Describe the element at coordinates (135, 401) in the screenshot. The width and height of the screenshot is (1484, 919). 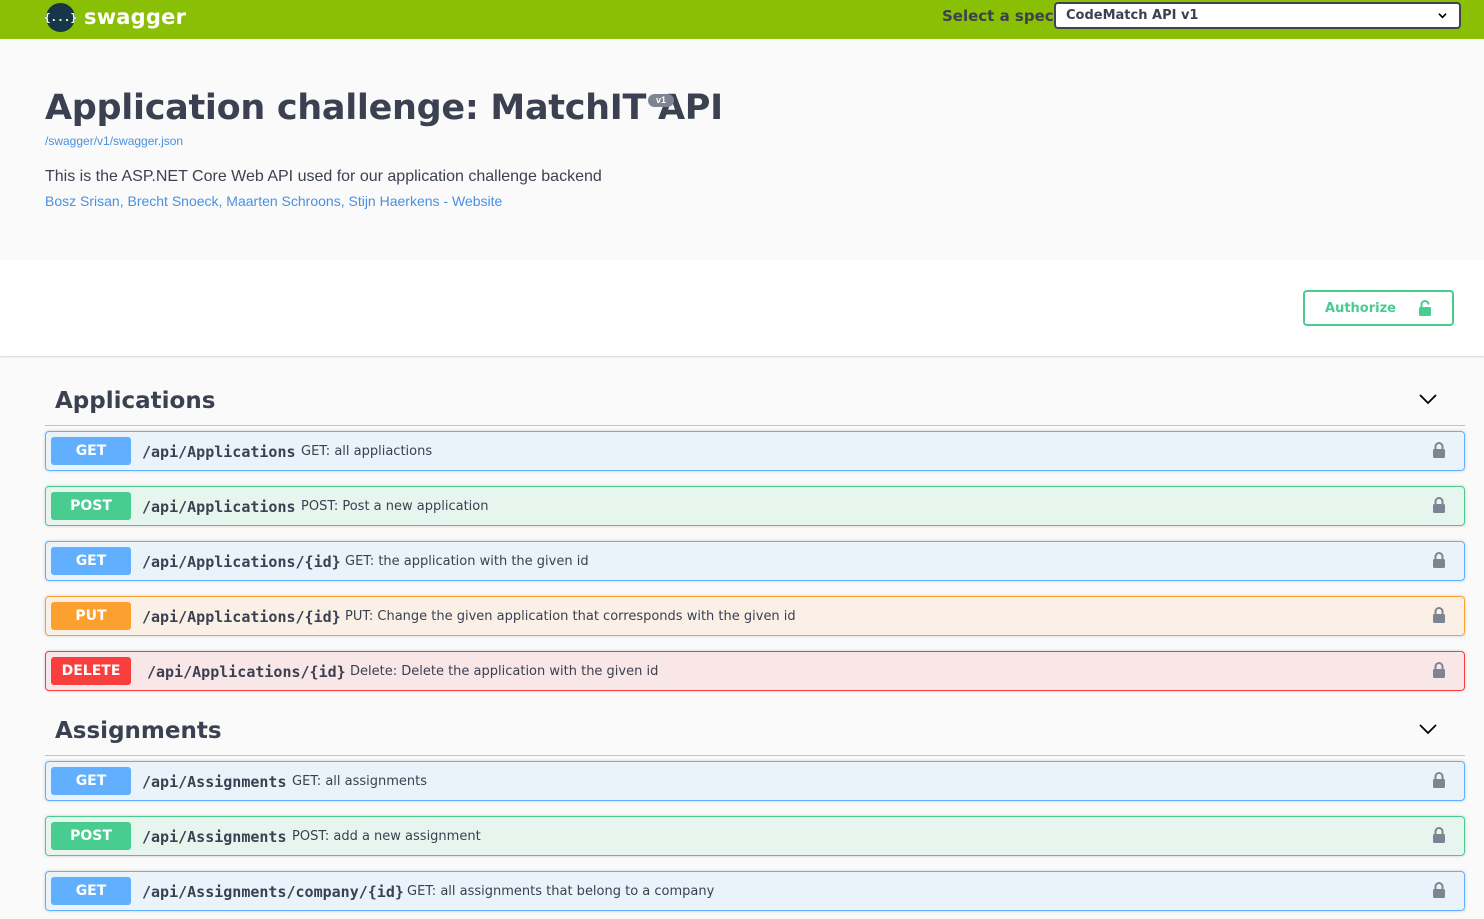
I see `tag-title: Applications` at that location.